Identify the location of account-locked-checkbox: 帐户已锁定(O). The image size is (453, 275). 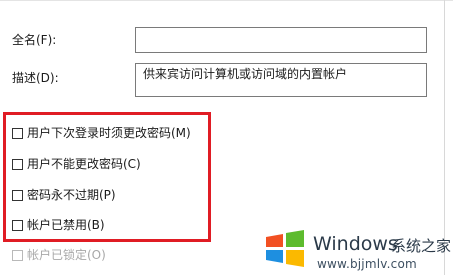
(59, 255).